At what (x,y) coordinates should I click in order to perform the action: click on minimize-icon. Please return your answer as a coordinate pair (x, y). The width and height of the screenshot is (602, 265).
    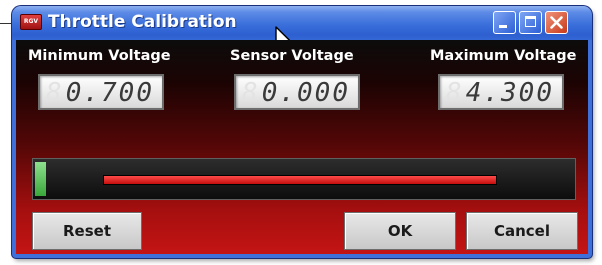
    Looking at the image, I should click on (503, 26).